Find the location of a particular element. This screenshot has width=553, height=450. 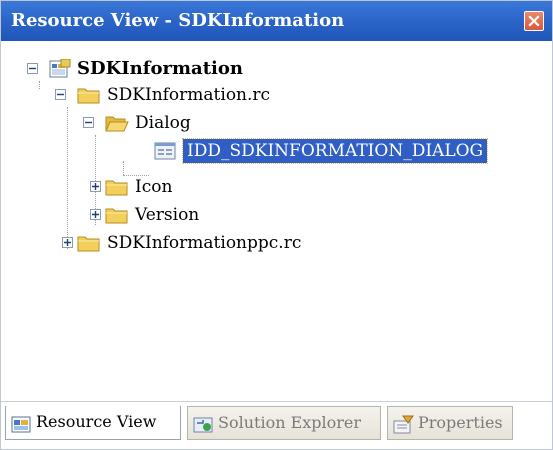

tree-node-label: Icon is located at coordinates (154, 187).